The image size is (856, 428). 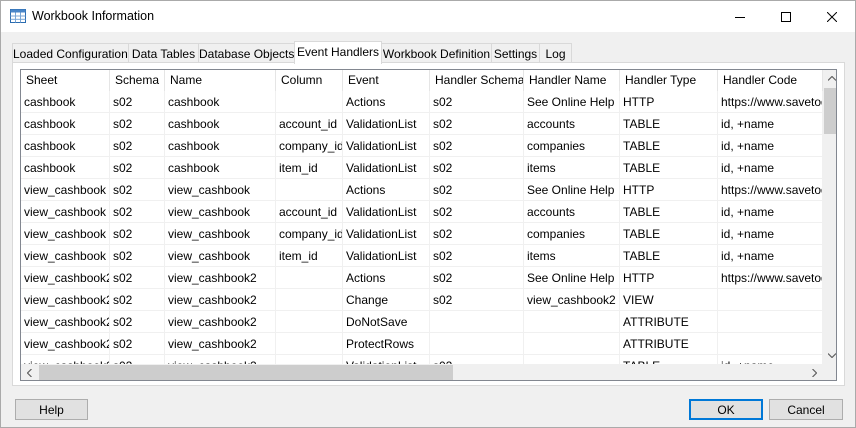 What do you see at coordinates (428, 16) in the screenshot?
I see `title-bar: Workbook Information` at bounding box center [428, 16].